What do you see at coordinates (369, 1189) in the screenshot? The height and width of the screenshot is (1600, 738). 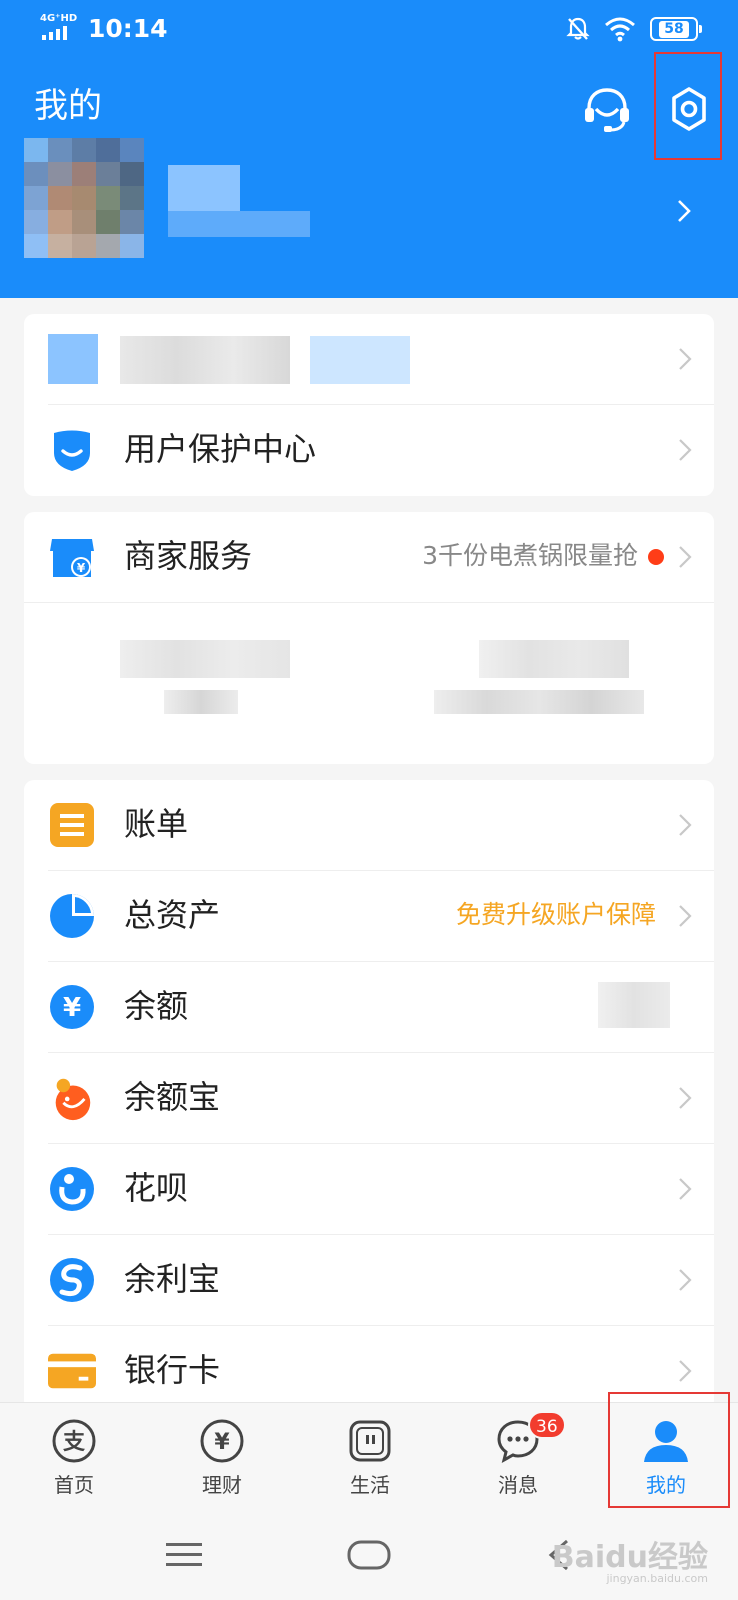 I see `list-item-huabei: 花呗` at bounding box center [369, 1189].